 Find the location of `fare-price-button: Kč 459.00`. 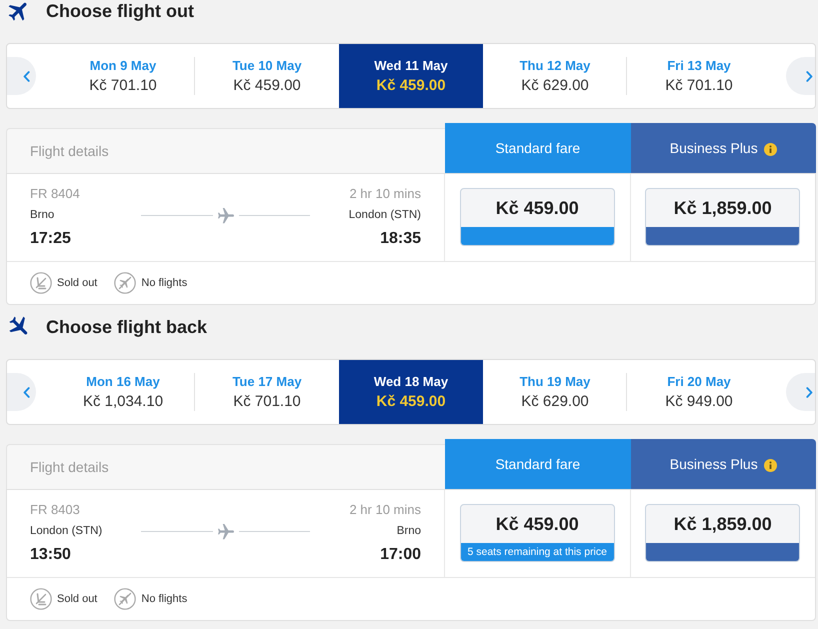

fare-price-button: Kč 459.00 is located at coordinates (537, 217).